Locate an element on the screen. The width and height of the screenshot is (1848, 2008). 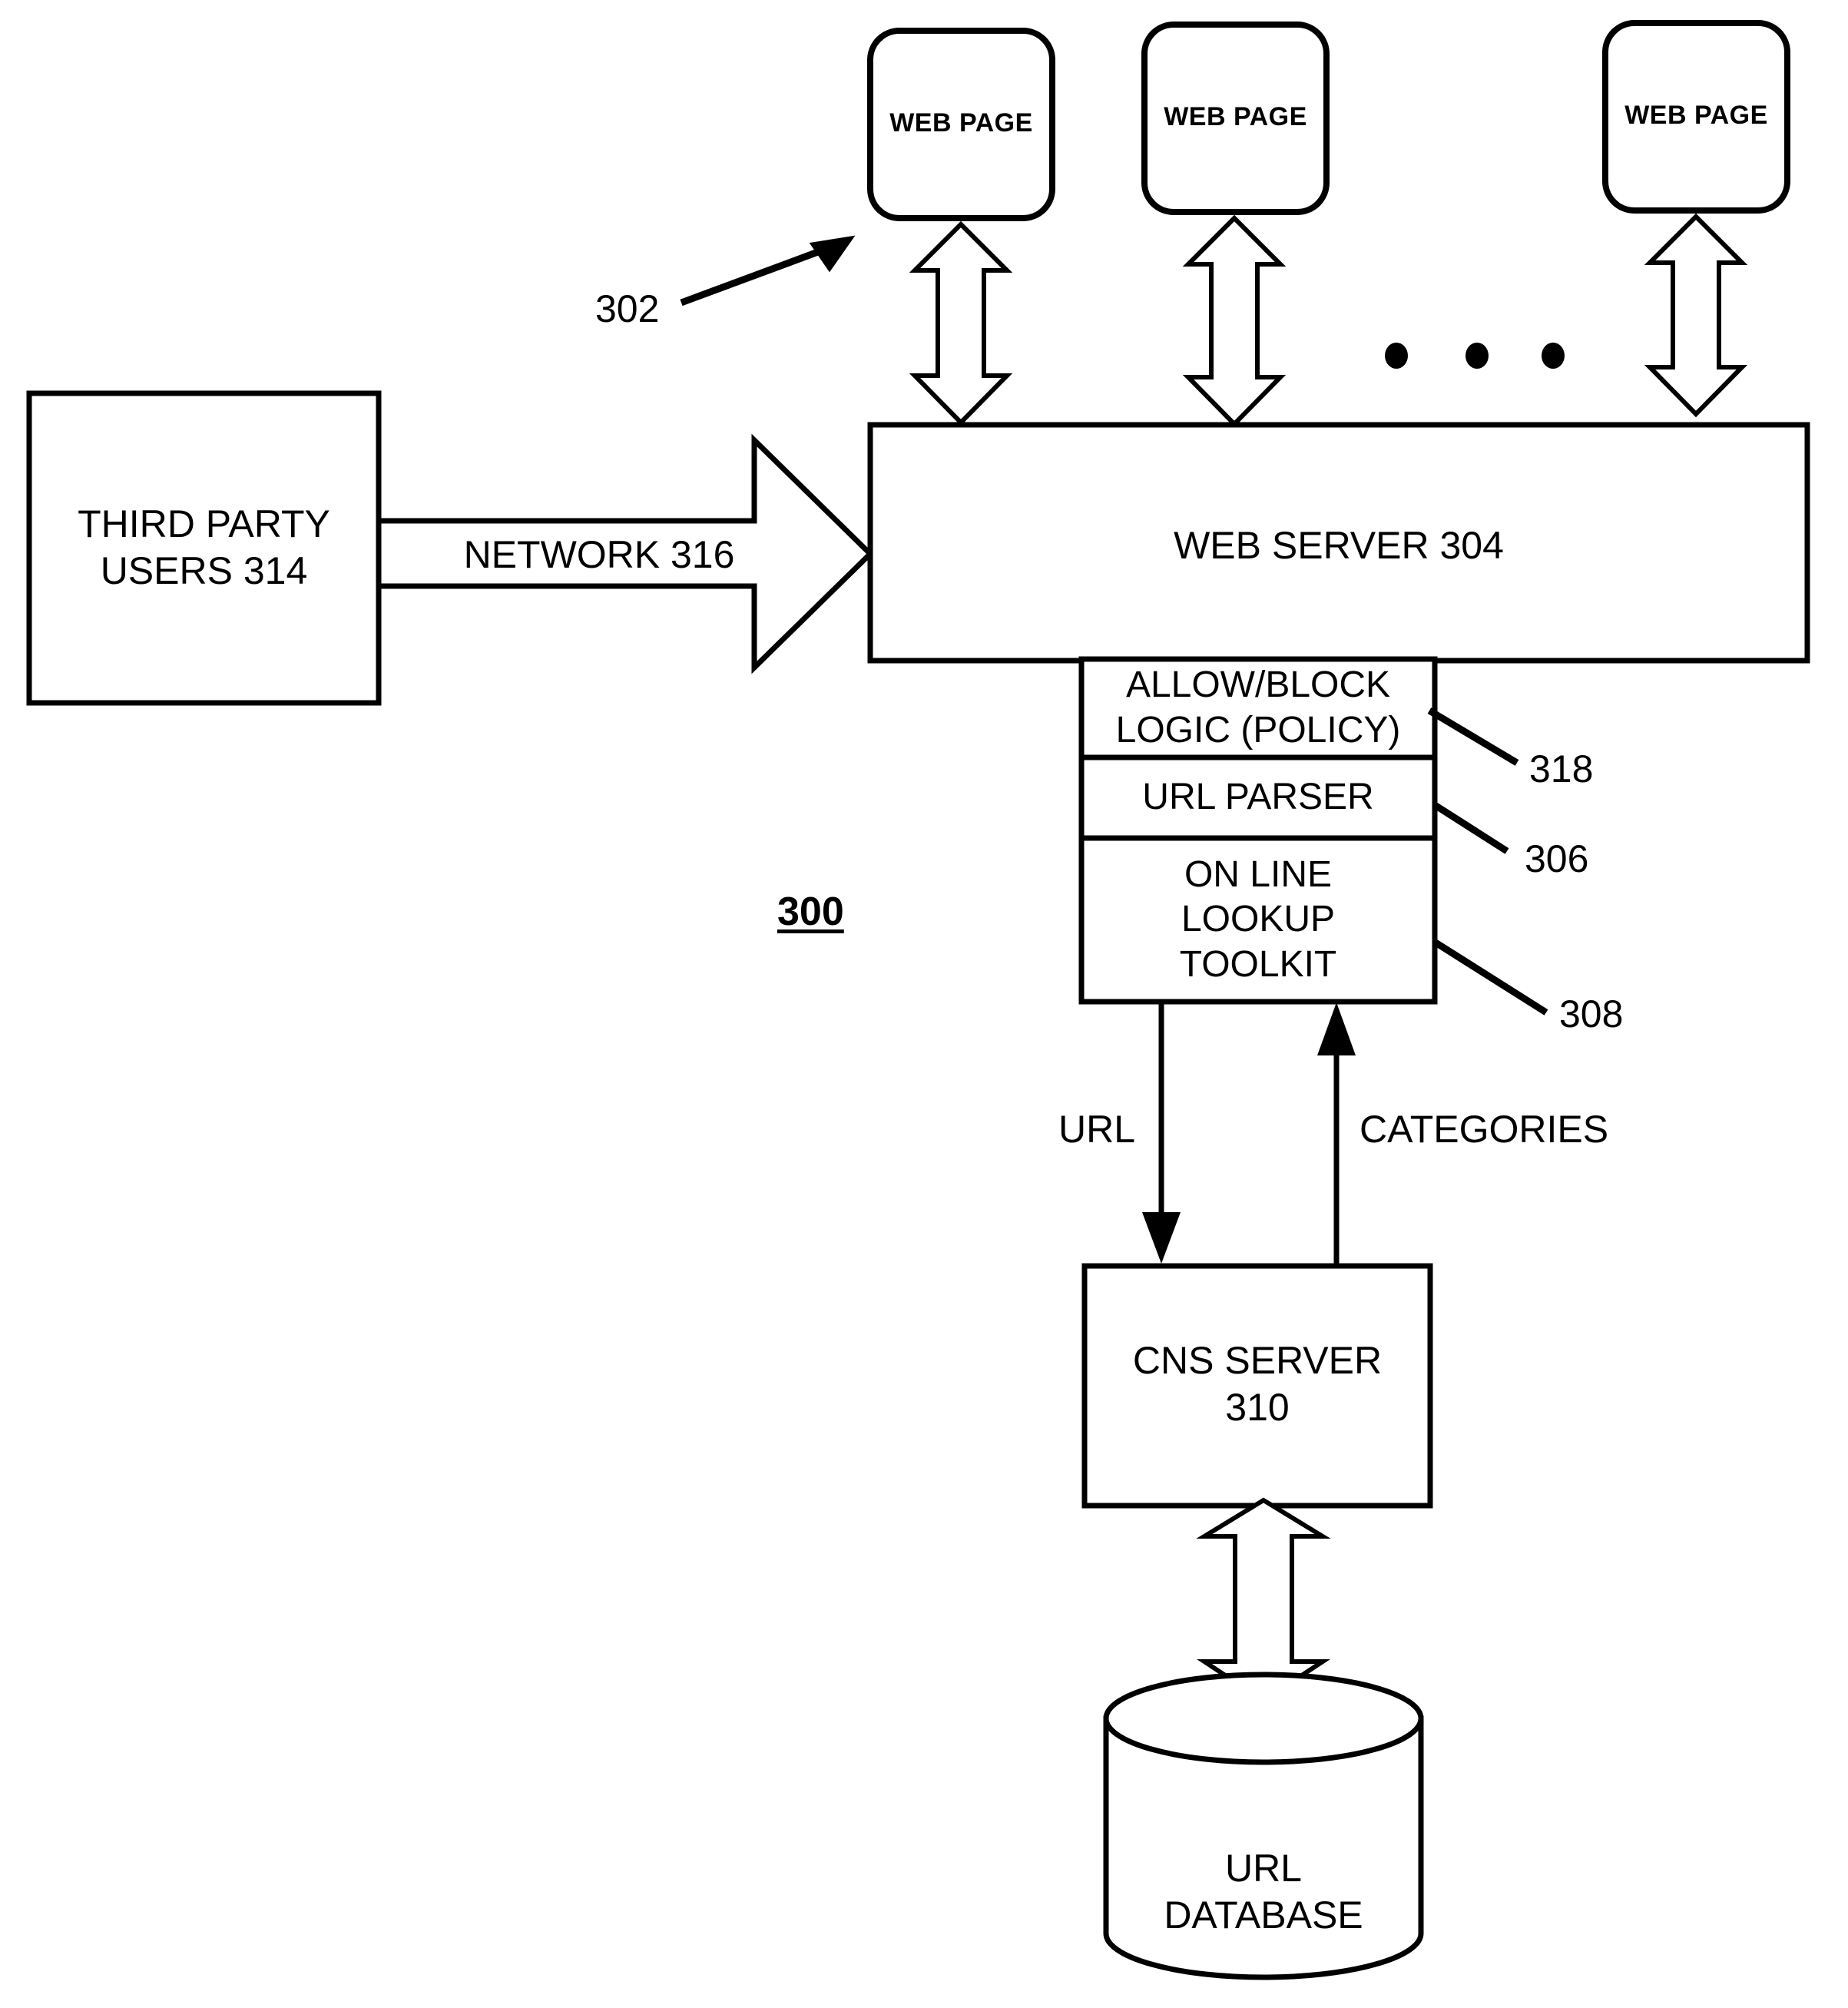
web-page-1-server-arrow is located at coordinates (961, 323).